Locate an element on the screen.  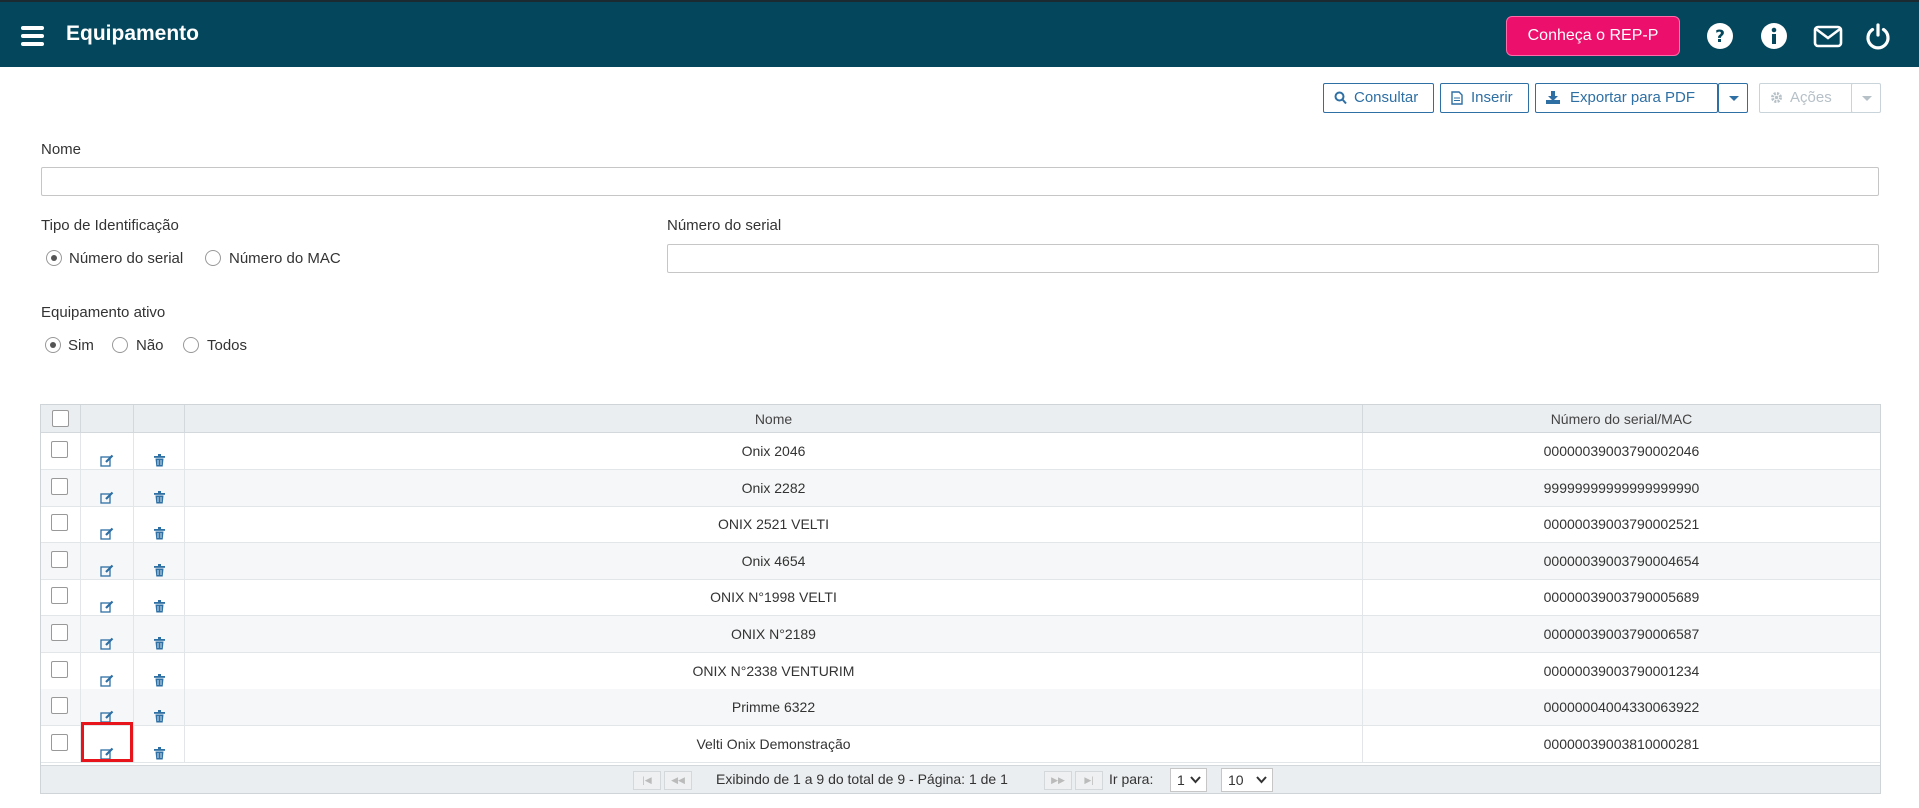
page-title: Equipamento is located at coordinates (133, 33).